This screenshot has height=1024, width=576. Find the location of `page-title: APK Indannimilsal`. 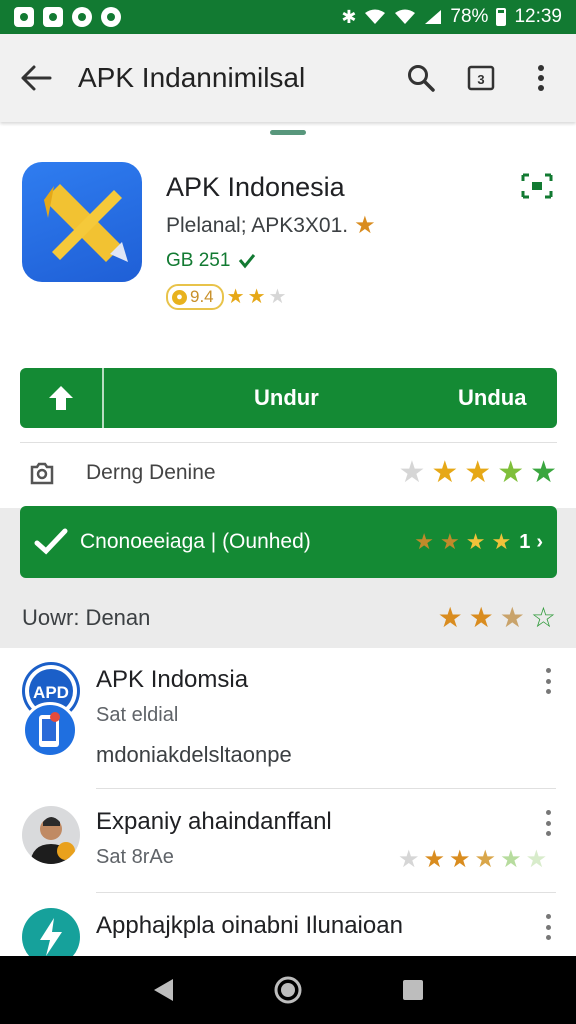

page-title: APK Indannimilsal is located at coordinates (192, 77).